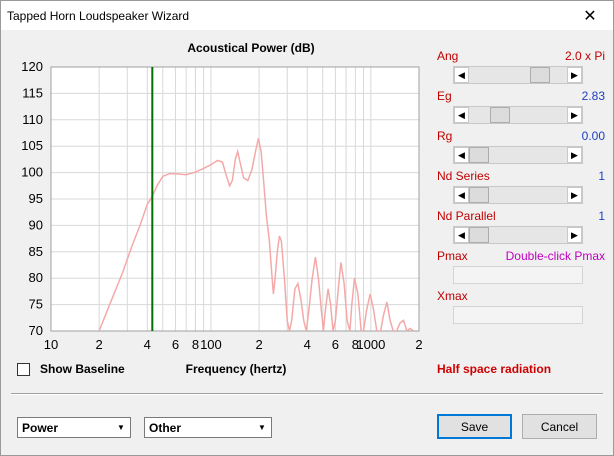  Describe the element at coordinates (32, 119) in the screenshot. I see `y-tick-label: 110` at that location.